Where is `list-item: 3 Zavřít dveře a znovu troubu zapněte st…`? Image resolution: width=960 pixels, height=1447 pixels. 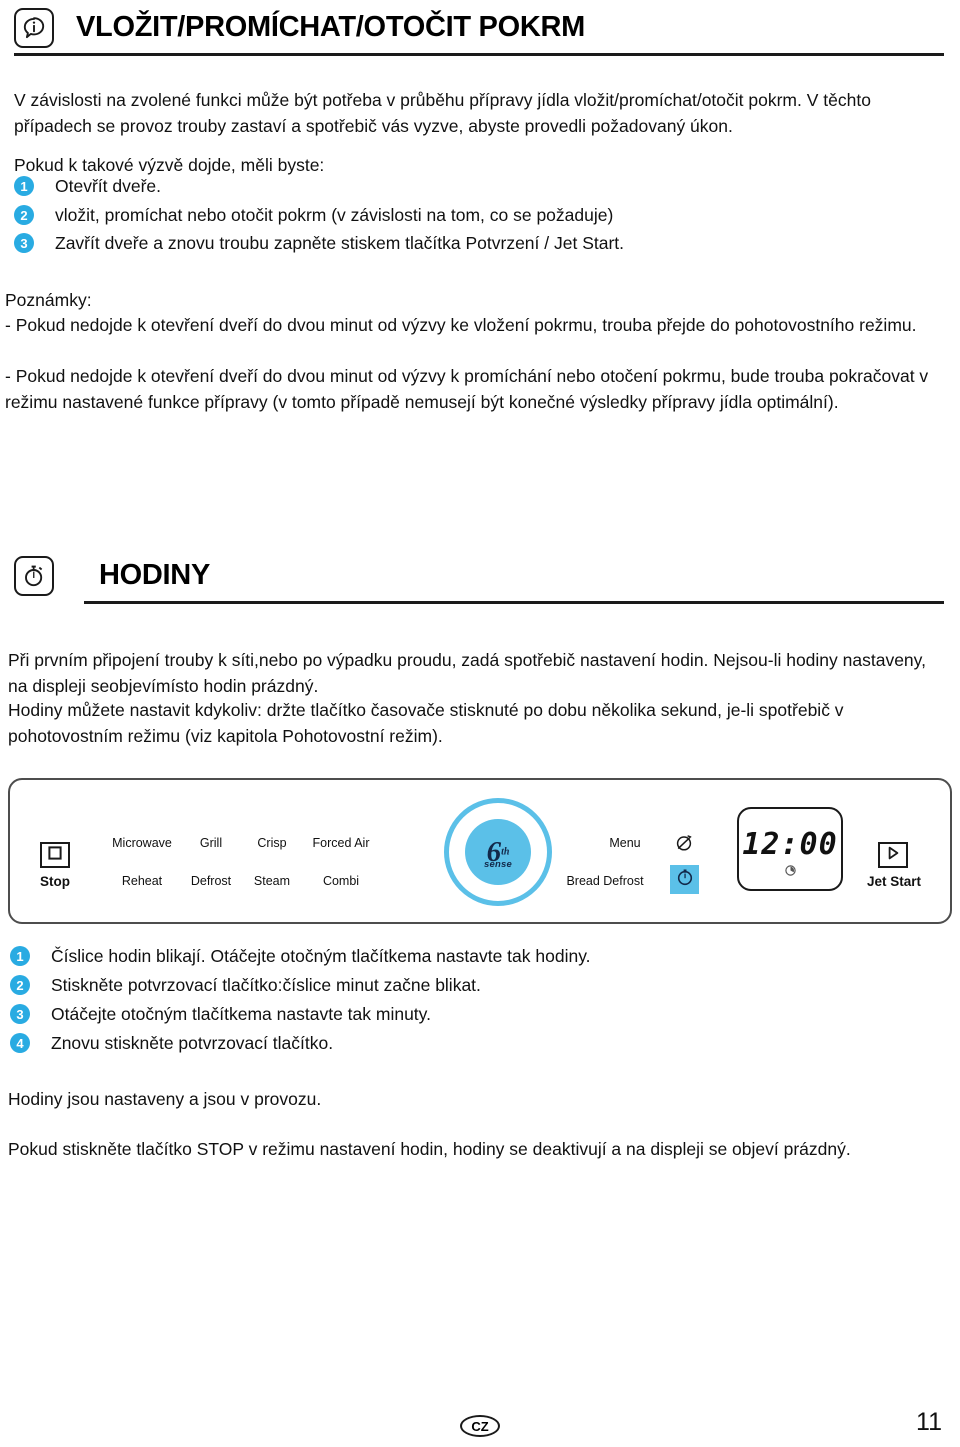 list-item: 3 Zavřít dveře a znovu troubu zapněte st… is located at coordinates (480, 243).